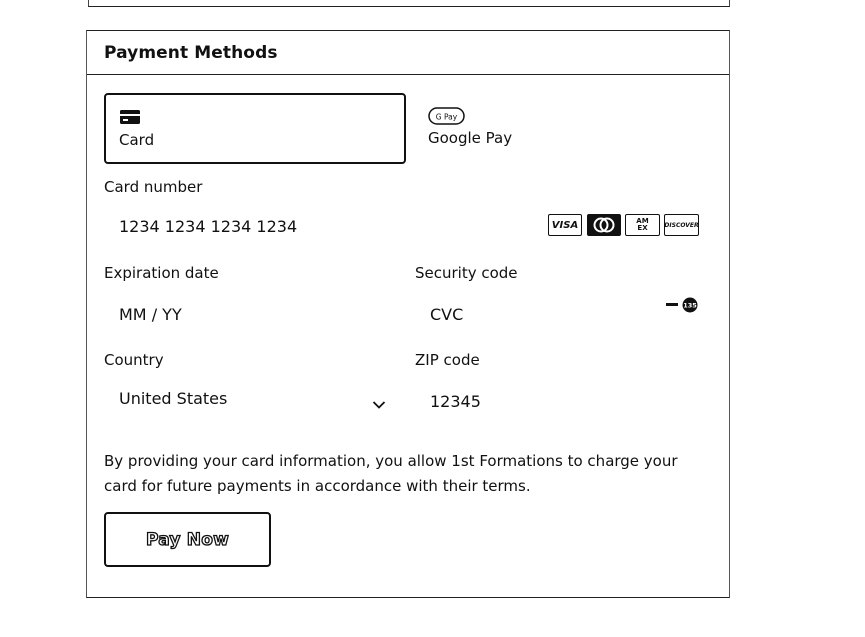  Describe the element at coordinates (249, 314) in the screenshot. I see `expiration-date-input` at that location.